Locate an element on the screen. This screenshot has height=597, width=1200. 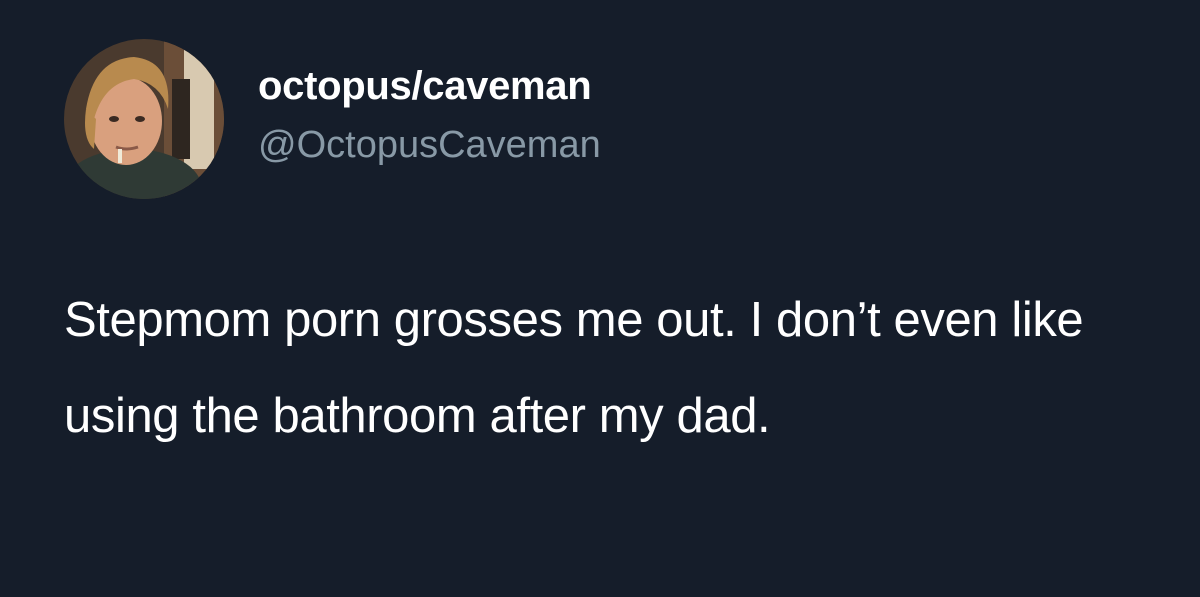
display-name: octopus/caveman is located at coordinates (425, 86).